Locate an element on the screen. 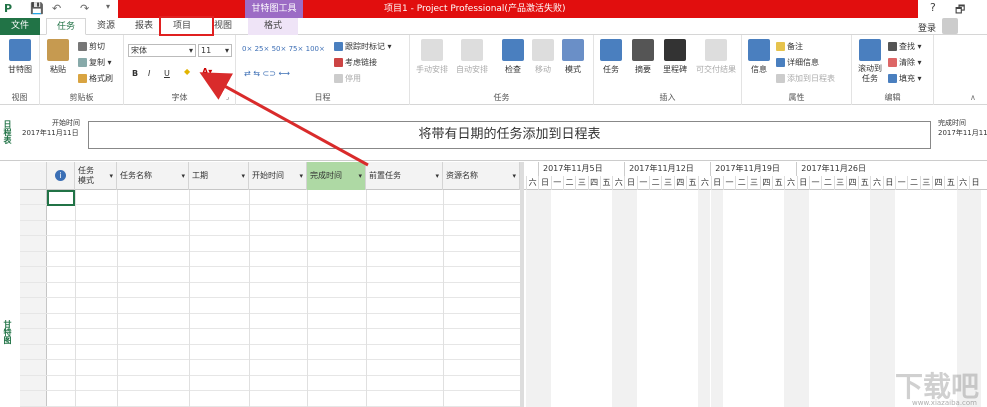  grid-line is located at coordinates (75, 298).